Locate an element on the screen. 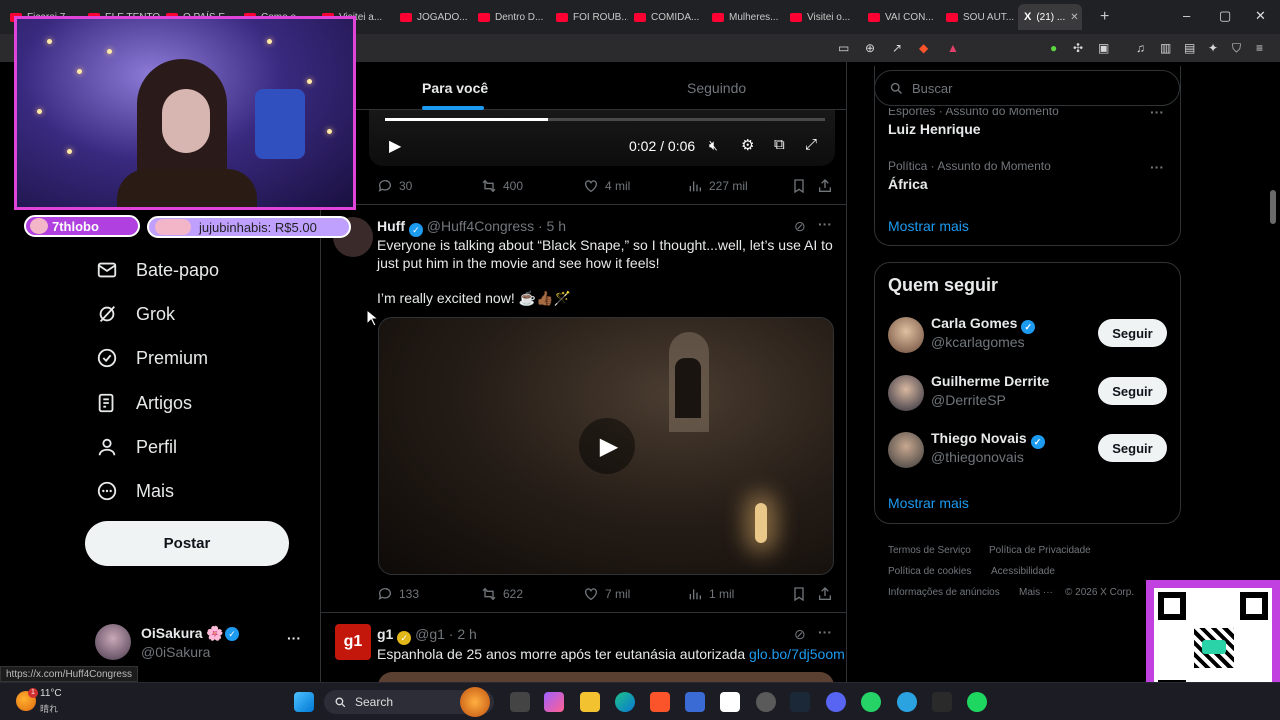 The height and width of the screenshot is (720, 1280). nav-item-chat: Bate-papo is located at coordinates (157, 270).